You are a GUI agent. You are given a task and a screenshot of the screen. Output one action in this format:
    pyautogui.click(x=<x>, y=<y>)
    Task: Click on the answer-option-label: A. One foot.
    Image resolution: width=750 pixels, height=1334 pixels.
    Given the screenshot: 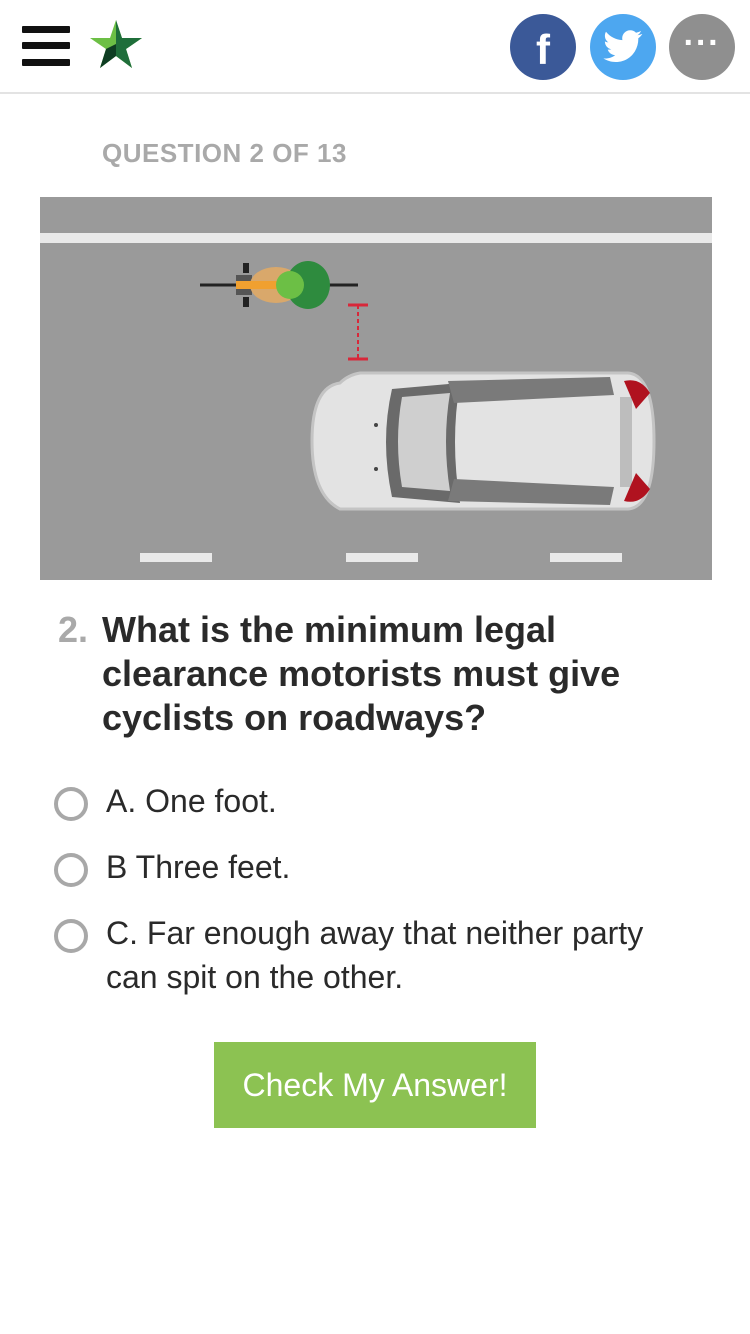 What is the action you would take?
    pyautogui.click(x=191, y=801)
    